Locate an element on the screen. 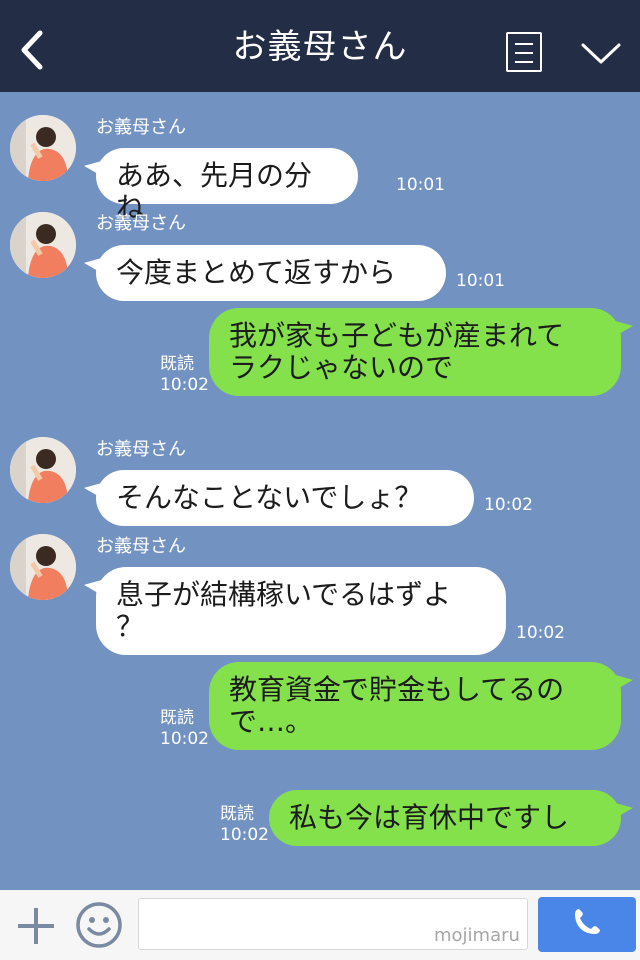  message-text: で…。 is located at coordinates (271, 721).